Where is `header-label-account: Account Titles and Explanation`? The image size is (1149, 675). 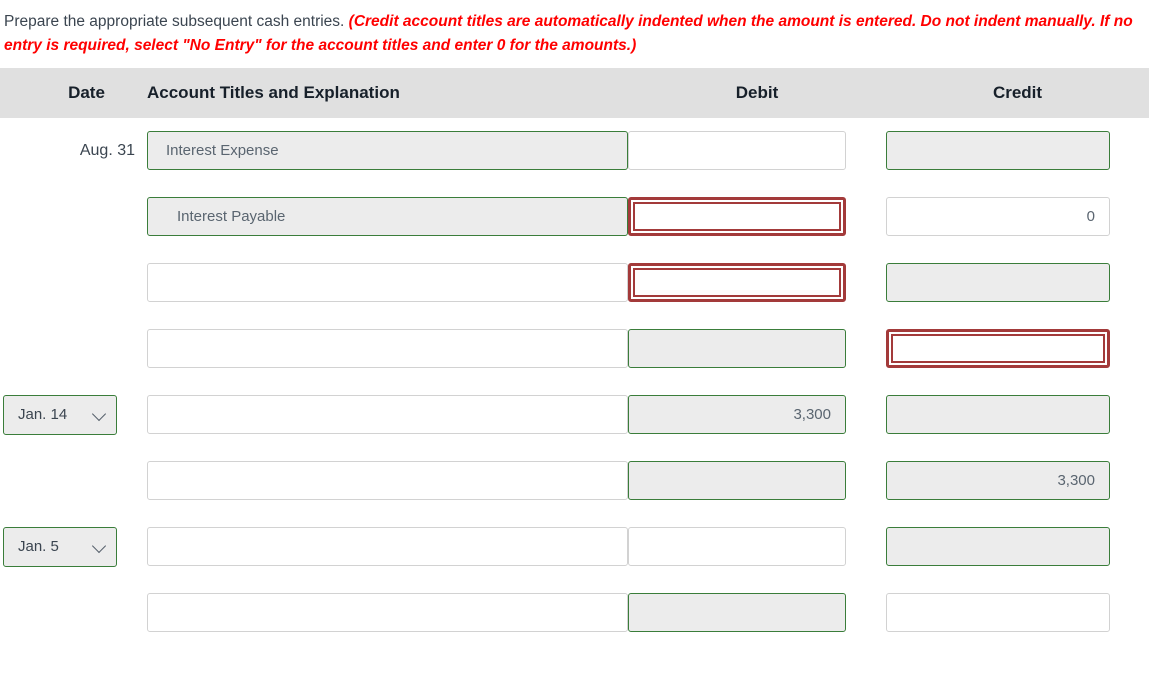
header-label-account: Account Titles and Explanation is located at coordinates (273, 92).